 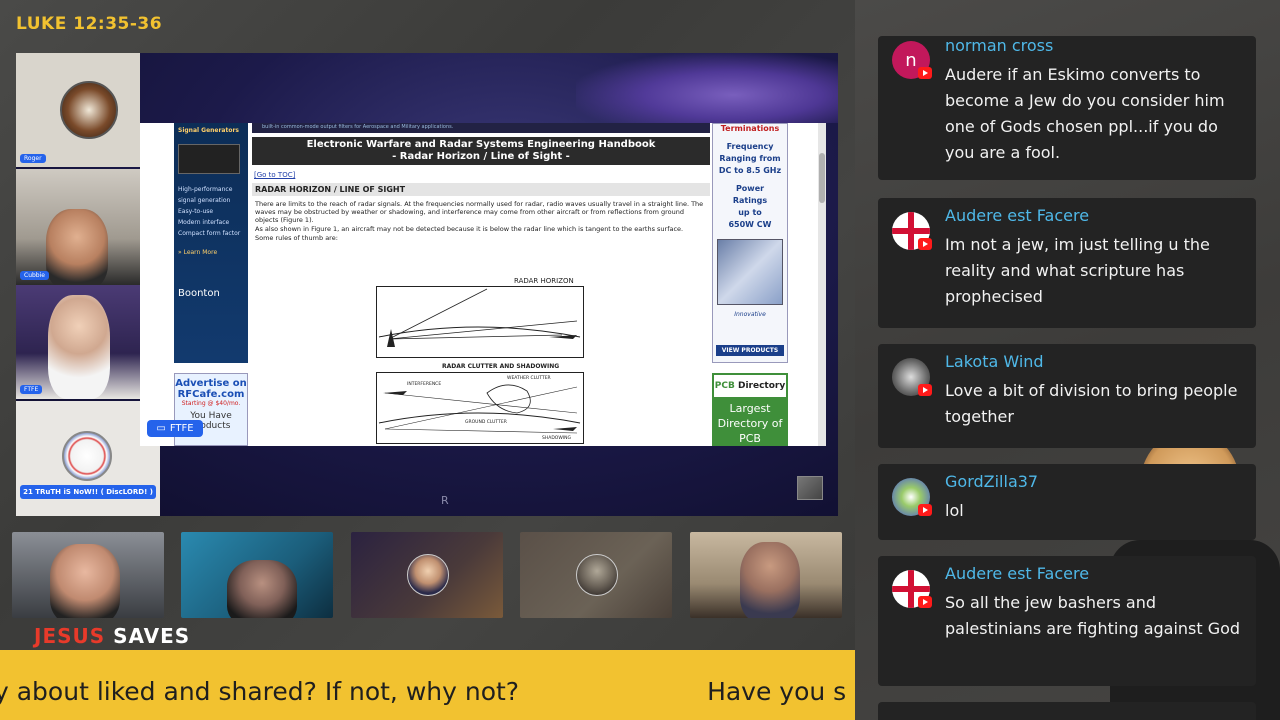 What do you see at coordinates (750, 146) in the screenshot?
I see `ad-line: Frequency` at bounding box center [750, 146].